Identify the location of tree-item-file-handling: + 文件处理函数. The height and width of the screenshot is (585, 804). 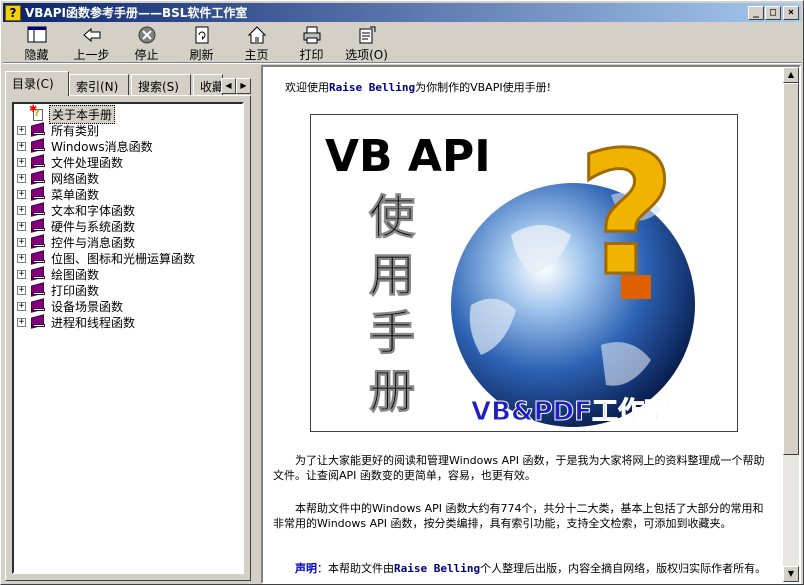
(69, 162).